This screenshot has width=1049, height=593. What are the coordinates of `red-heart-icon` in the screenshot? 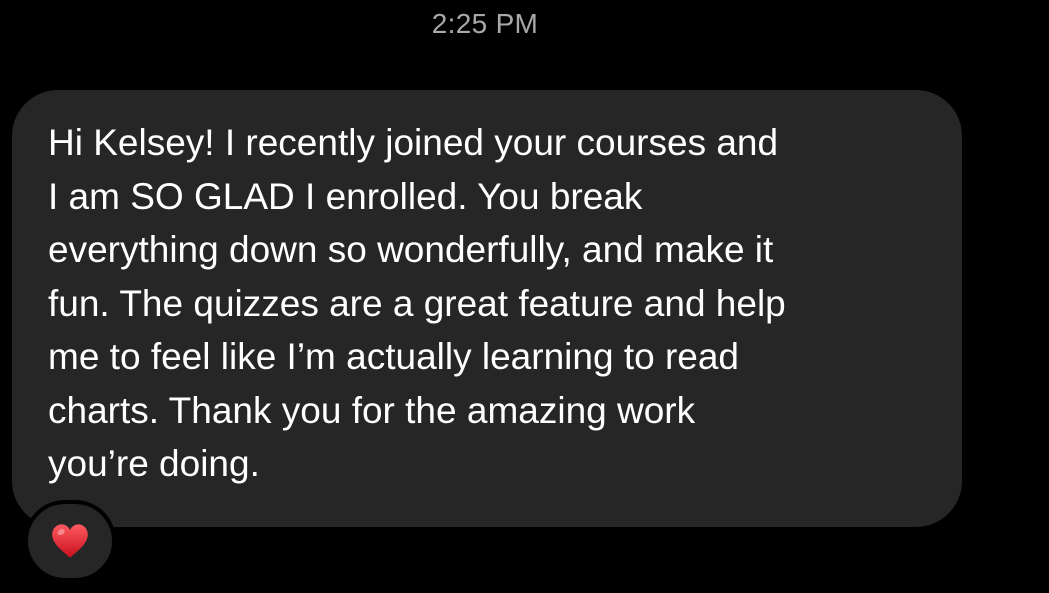 It's located at (70, 541).